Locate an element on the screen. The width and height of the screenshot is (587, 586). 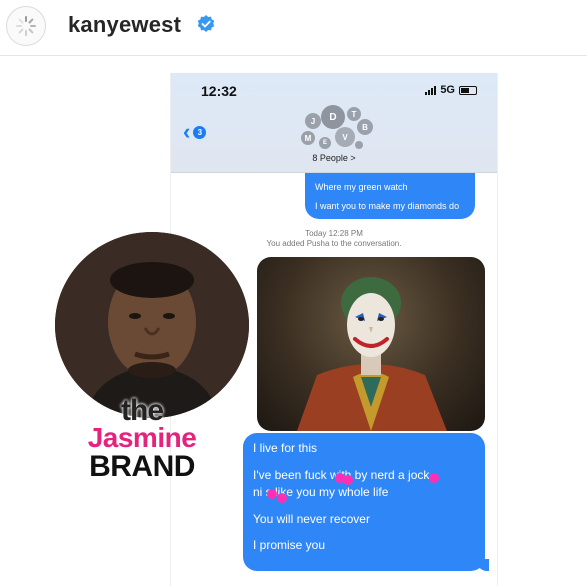
group-avatar-cluster: J D T M V B E is located at coordinates (336, 130).